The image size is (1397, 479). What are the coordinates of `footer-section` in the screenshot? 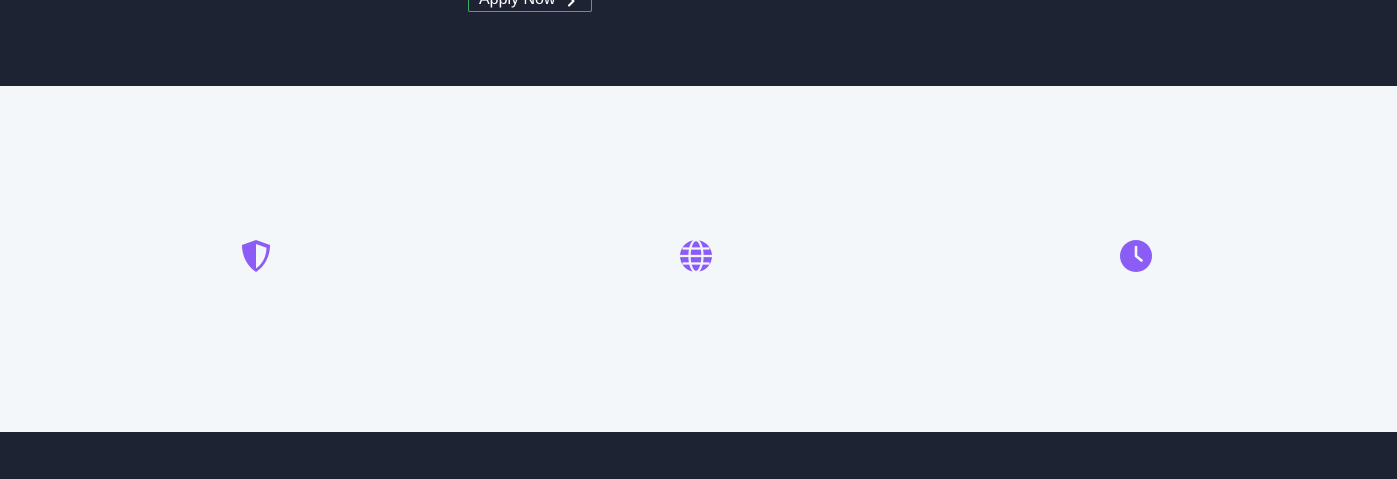 It's located at (698, 455).